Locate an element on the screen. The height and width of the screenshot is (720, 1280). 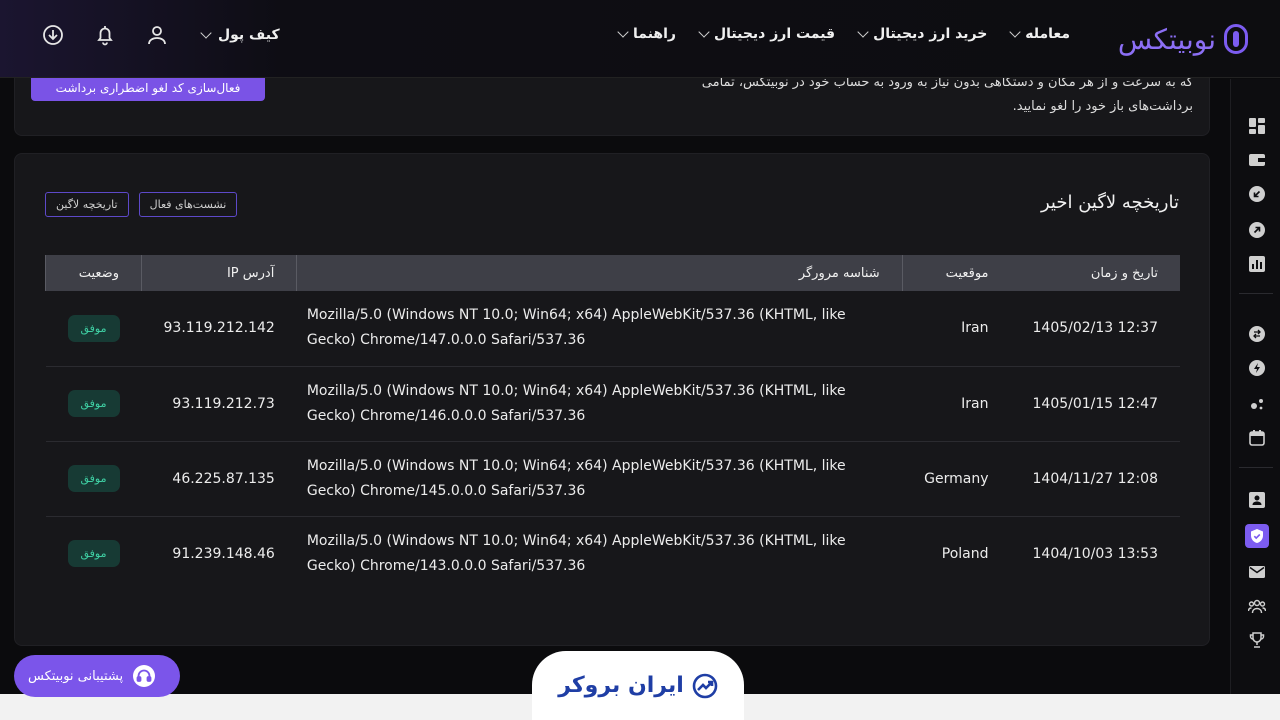
watermark-trend-icon is located at coordinates (705, 685).